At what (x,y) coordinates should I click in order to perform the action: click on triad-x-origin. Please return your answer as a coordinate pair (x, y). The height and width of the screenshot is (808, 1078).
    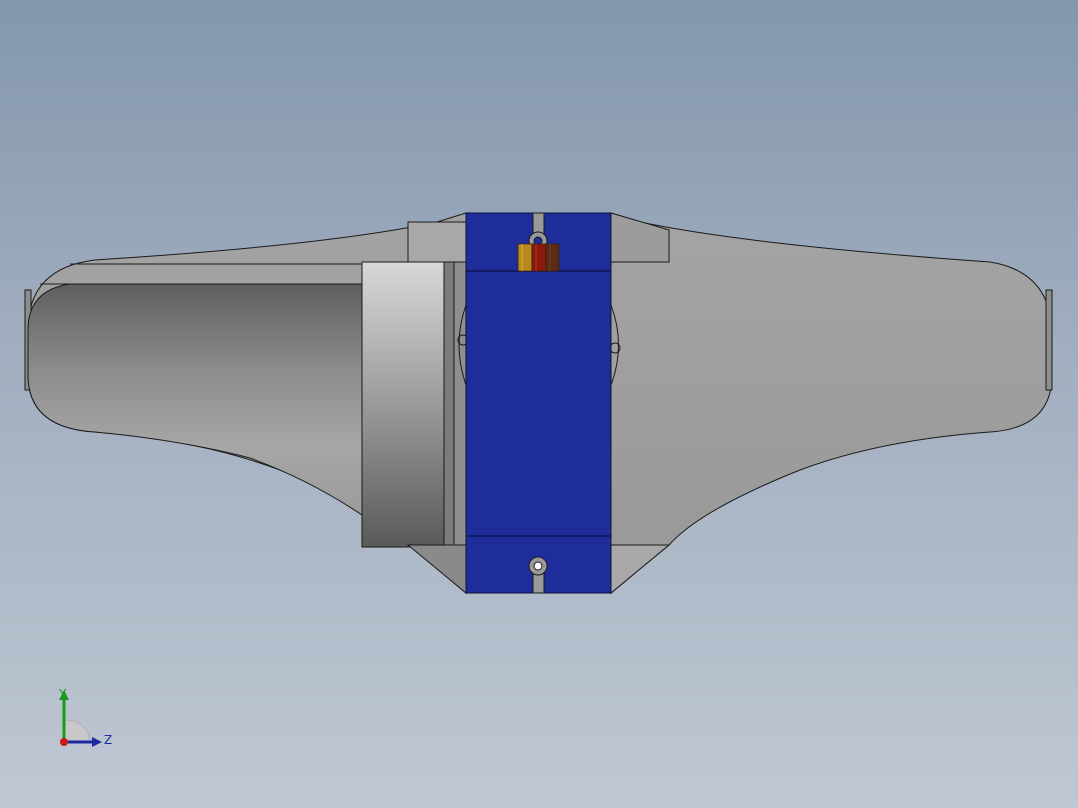
    Looking at the image, I should click on (64, 742).